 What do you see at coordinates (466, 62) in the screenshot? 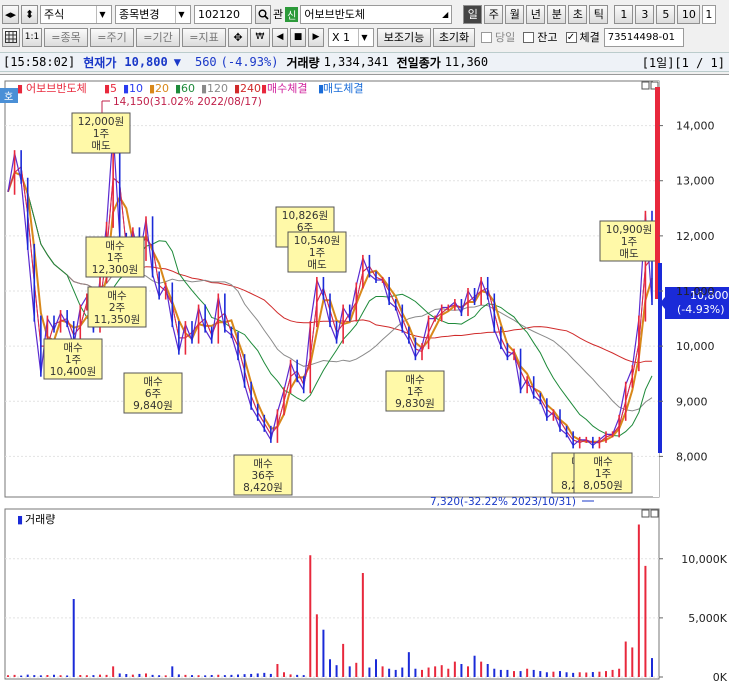
I see `prev-close-value: 11,360` at bounding box center [466, 62].